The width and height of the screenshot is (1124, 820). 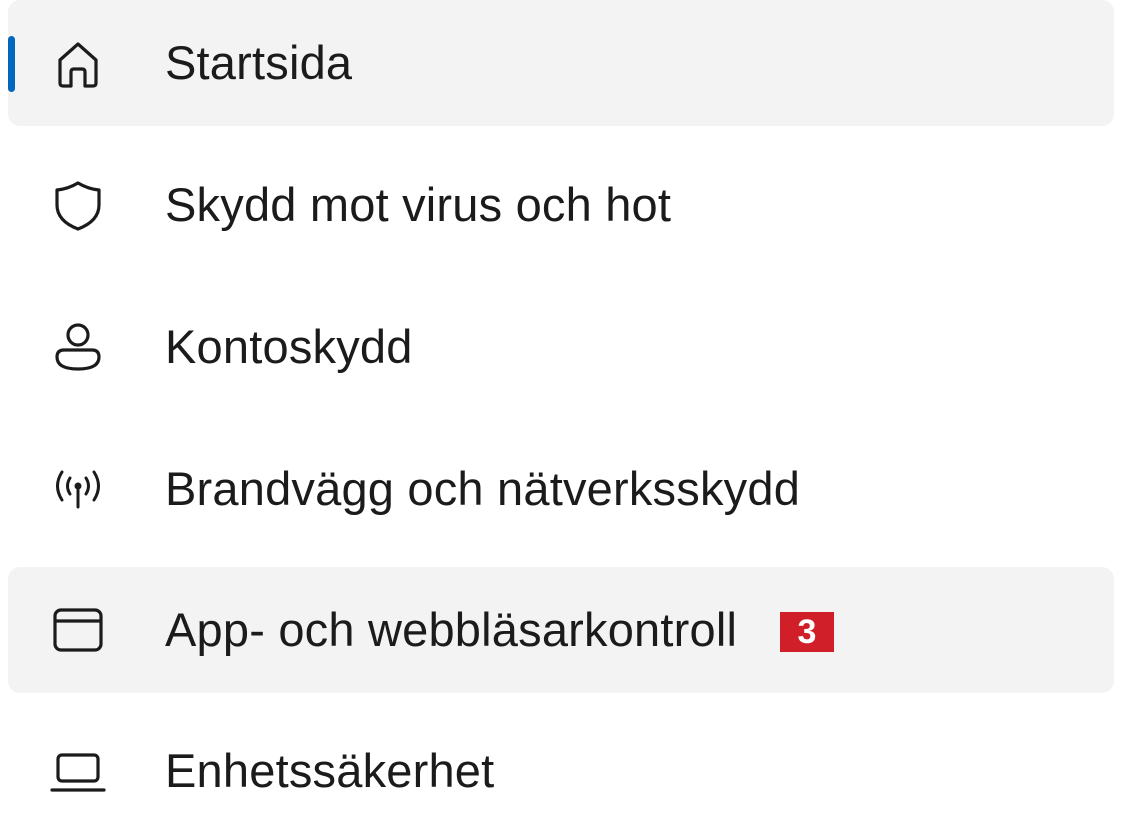 What do you see at coordinates (259, 62) in the screenshot?
I see `nav-item-label: Startsida` at bounding box center [259, 62].